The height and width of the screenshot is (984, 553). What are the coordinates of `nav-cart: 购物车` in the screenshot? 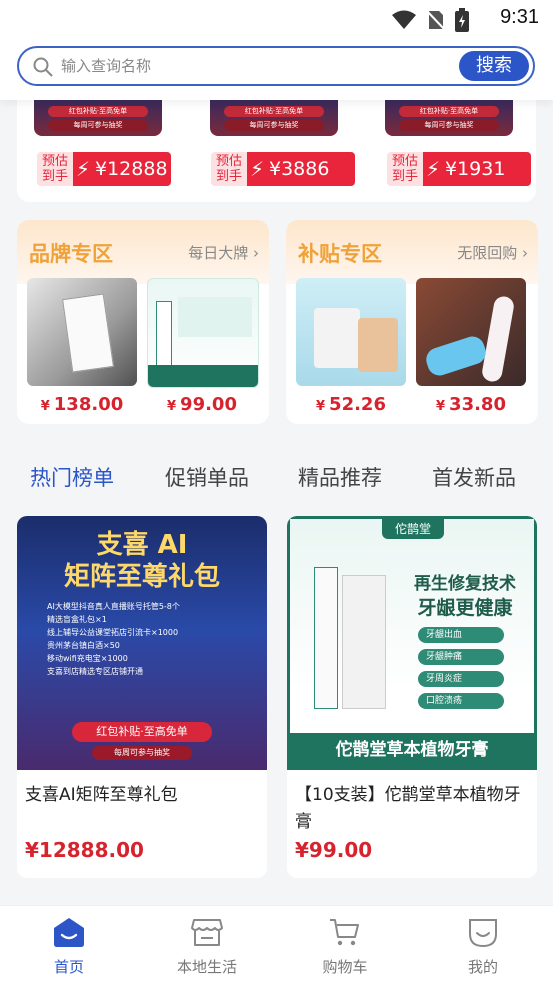 It's located at (345, 945).